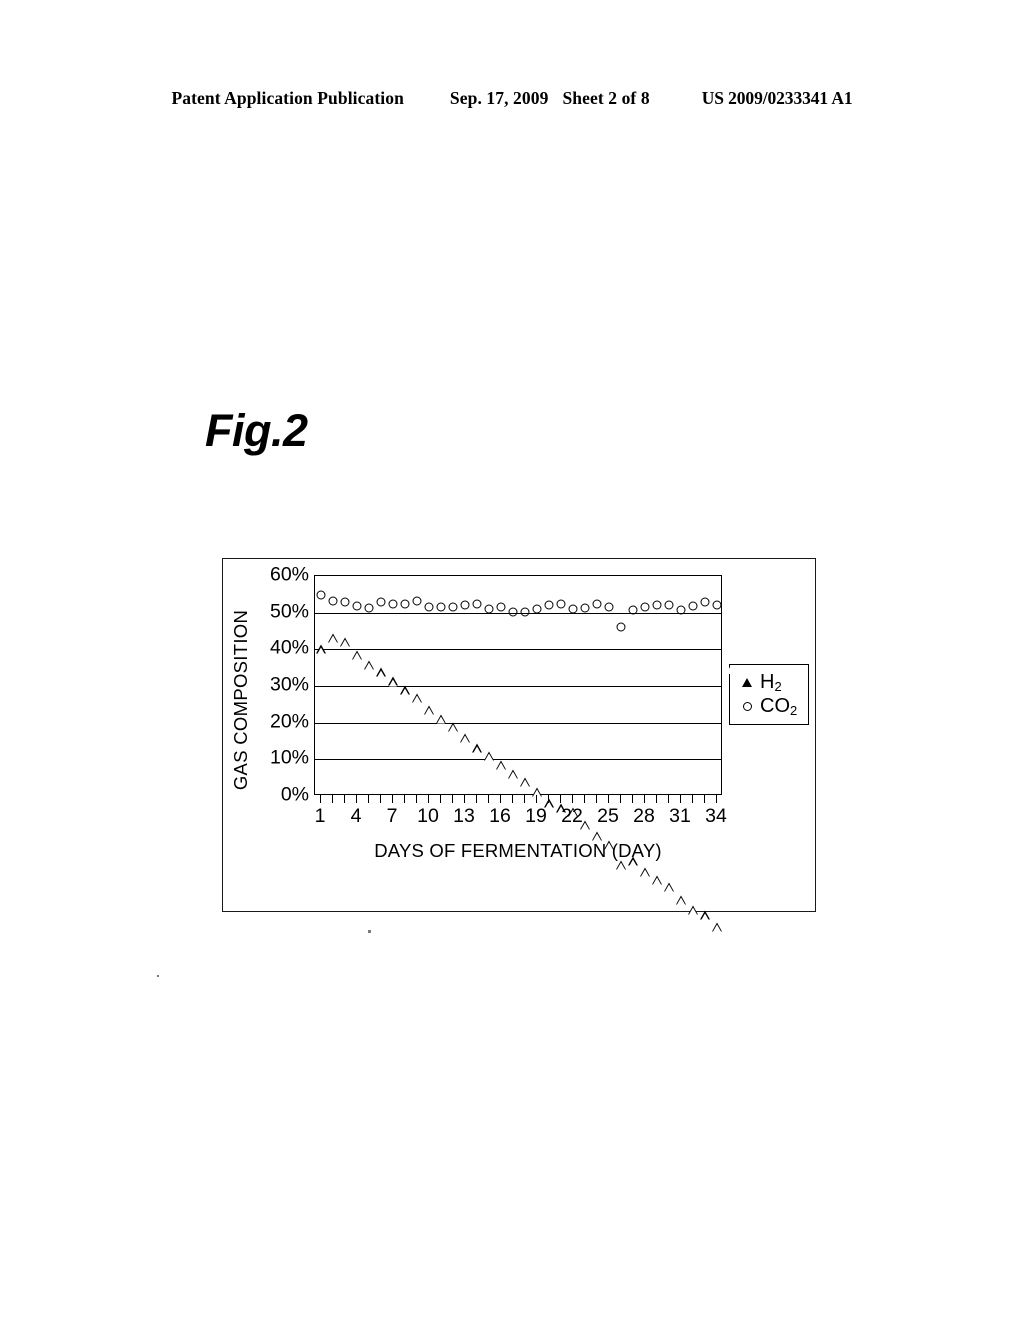  What do you see at coordinates (536, 816) in the screenshot?
I see `x-tick-label: 19` at bounding box center [536, 816].